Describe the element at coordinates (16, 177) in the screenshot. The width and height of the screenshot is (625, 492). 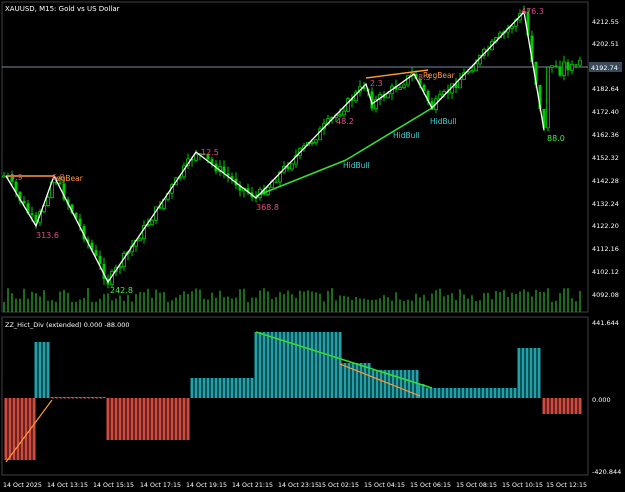
I see `zz-label: 5.9` at that location.